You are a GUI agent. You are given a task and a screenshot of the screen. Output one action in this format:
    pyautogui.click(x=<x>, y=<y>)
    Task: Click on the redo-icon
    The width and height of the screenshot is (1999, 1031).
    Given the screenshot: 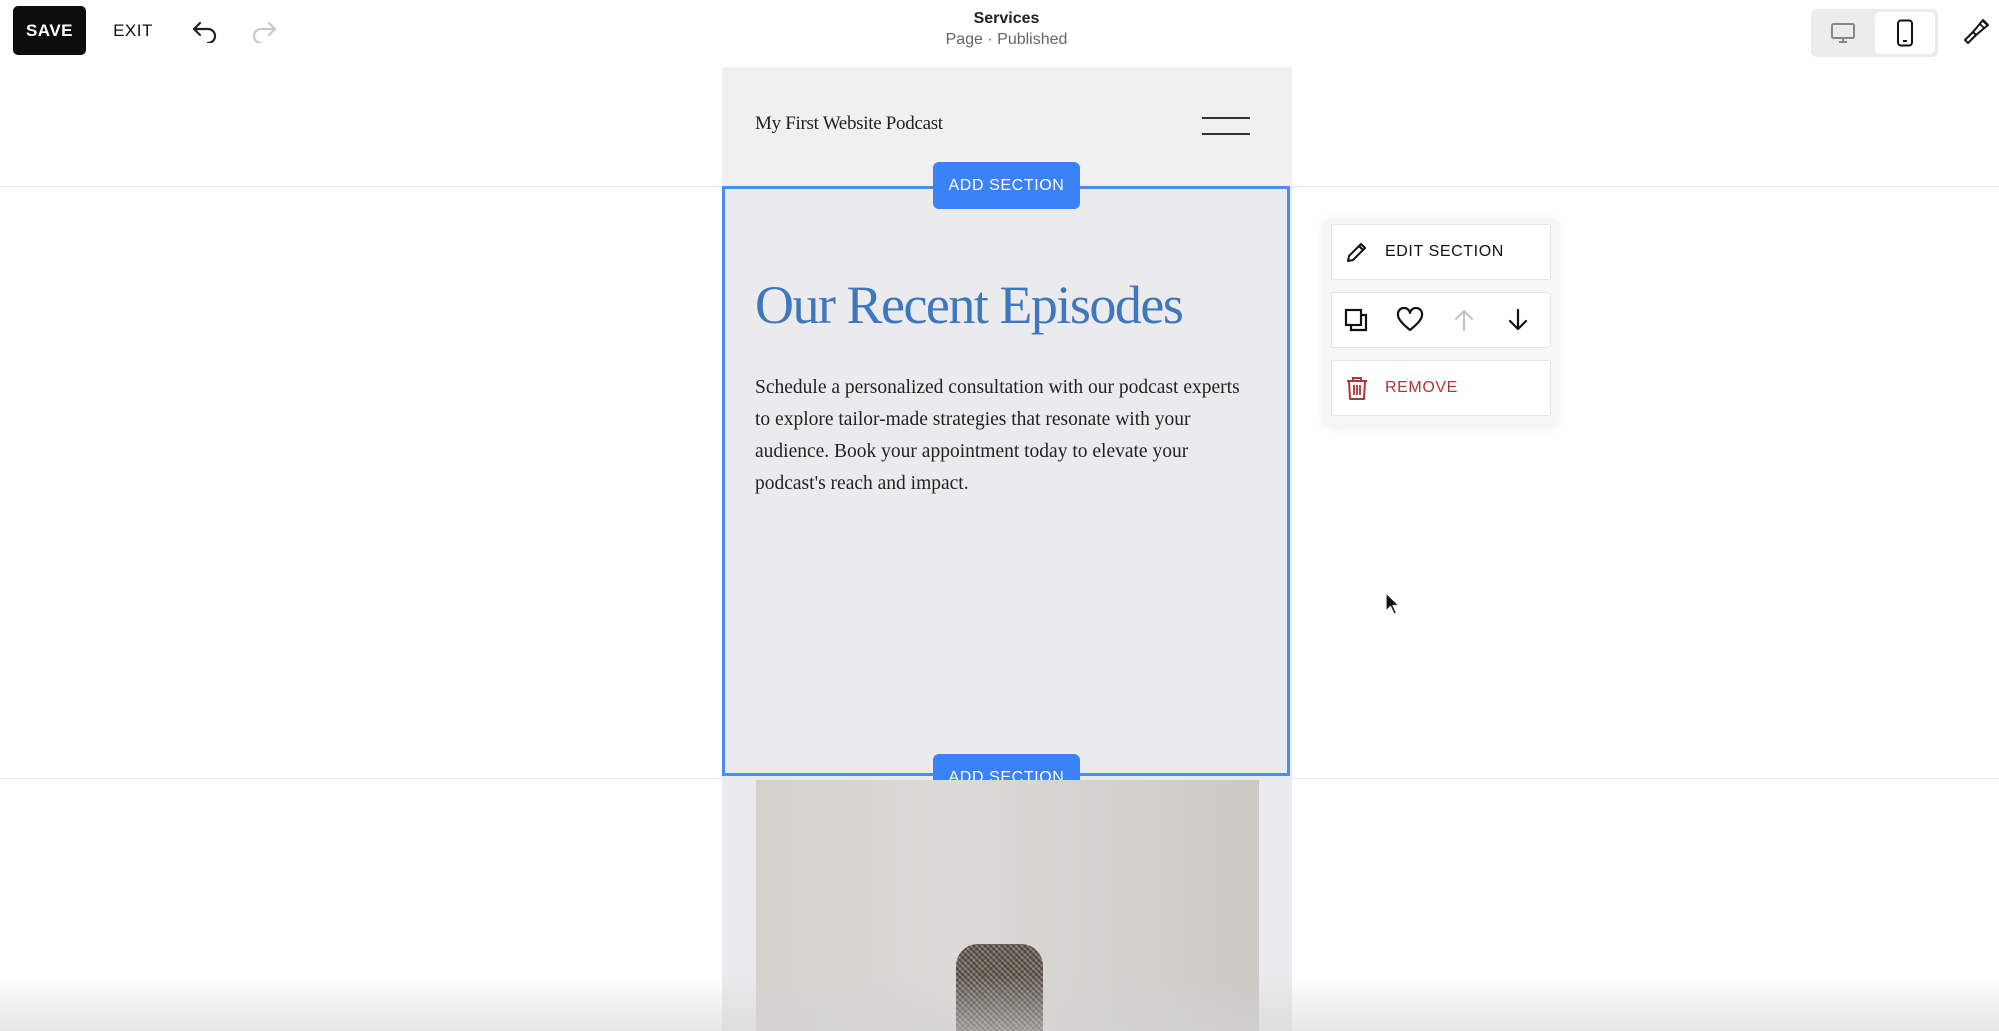 What is the action you would take?
    pyautogui.click(x=264, y=32)
    